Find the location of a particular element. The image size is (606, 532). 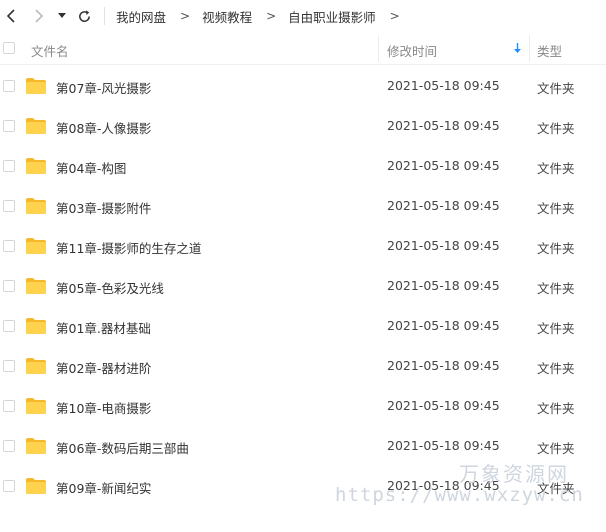

back-button is located at coordinates (11, 16).